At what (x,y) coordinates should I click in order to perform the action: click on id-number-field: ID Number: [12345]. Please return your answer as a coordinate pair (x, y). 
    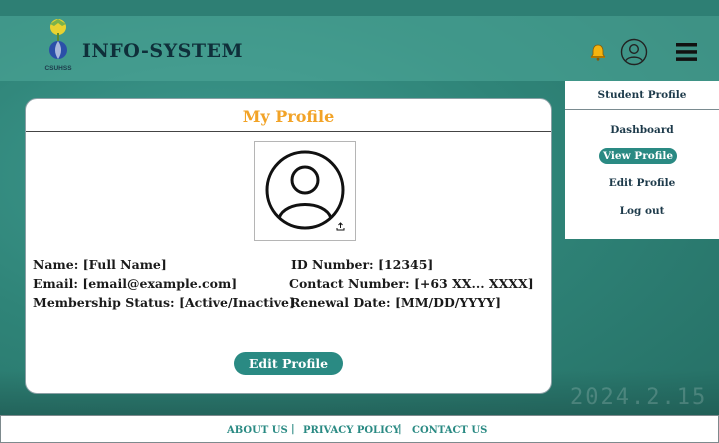
    Looking at the image, I should click on (362, 264).